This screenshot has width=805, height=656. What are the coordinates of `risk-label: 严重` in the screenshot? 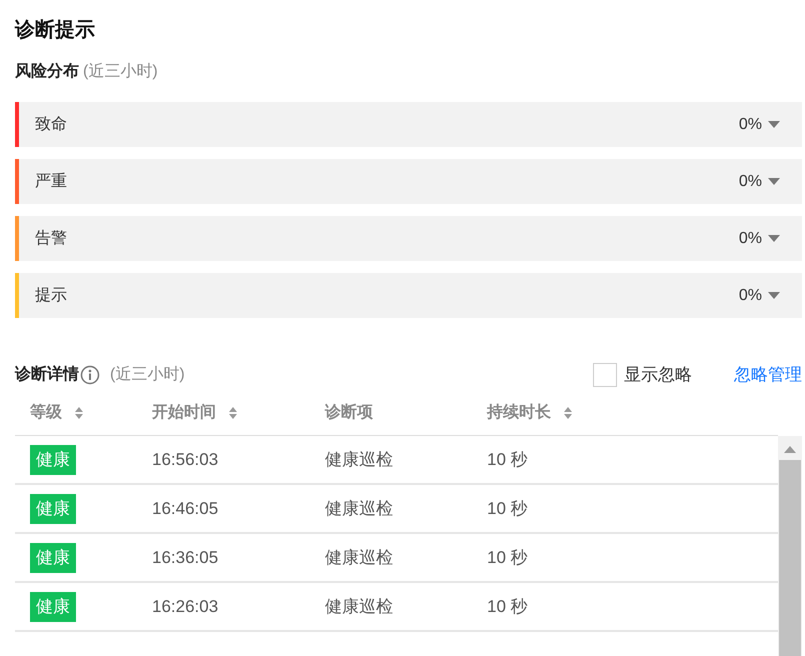 It's located at (51, 182).